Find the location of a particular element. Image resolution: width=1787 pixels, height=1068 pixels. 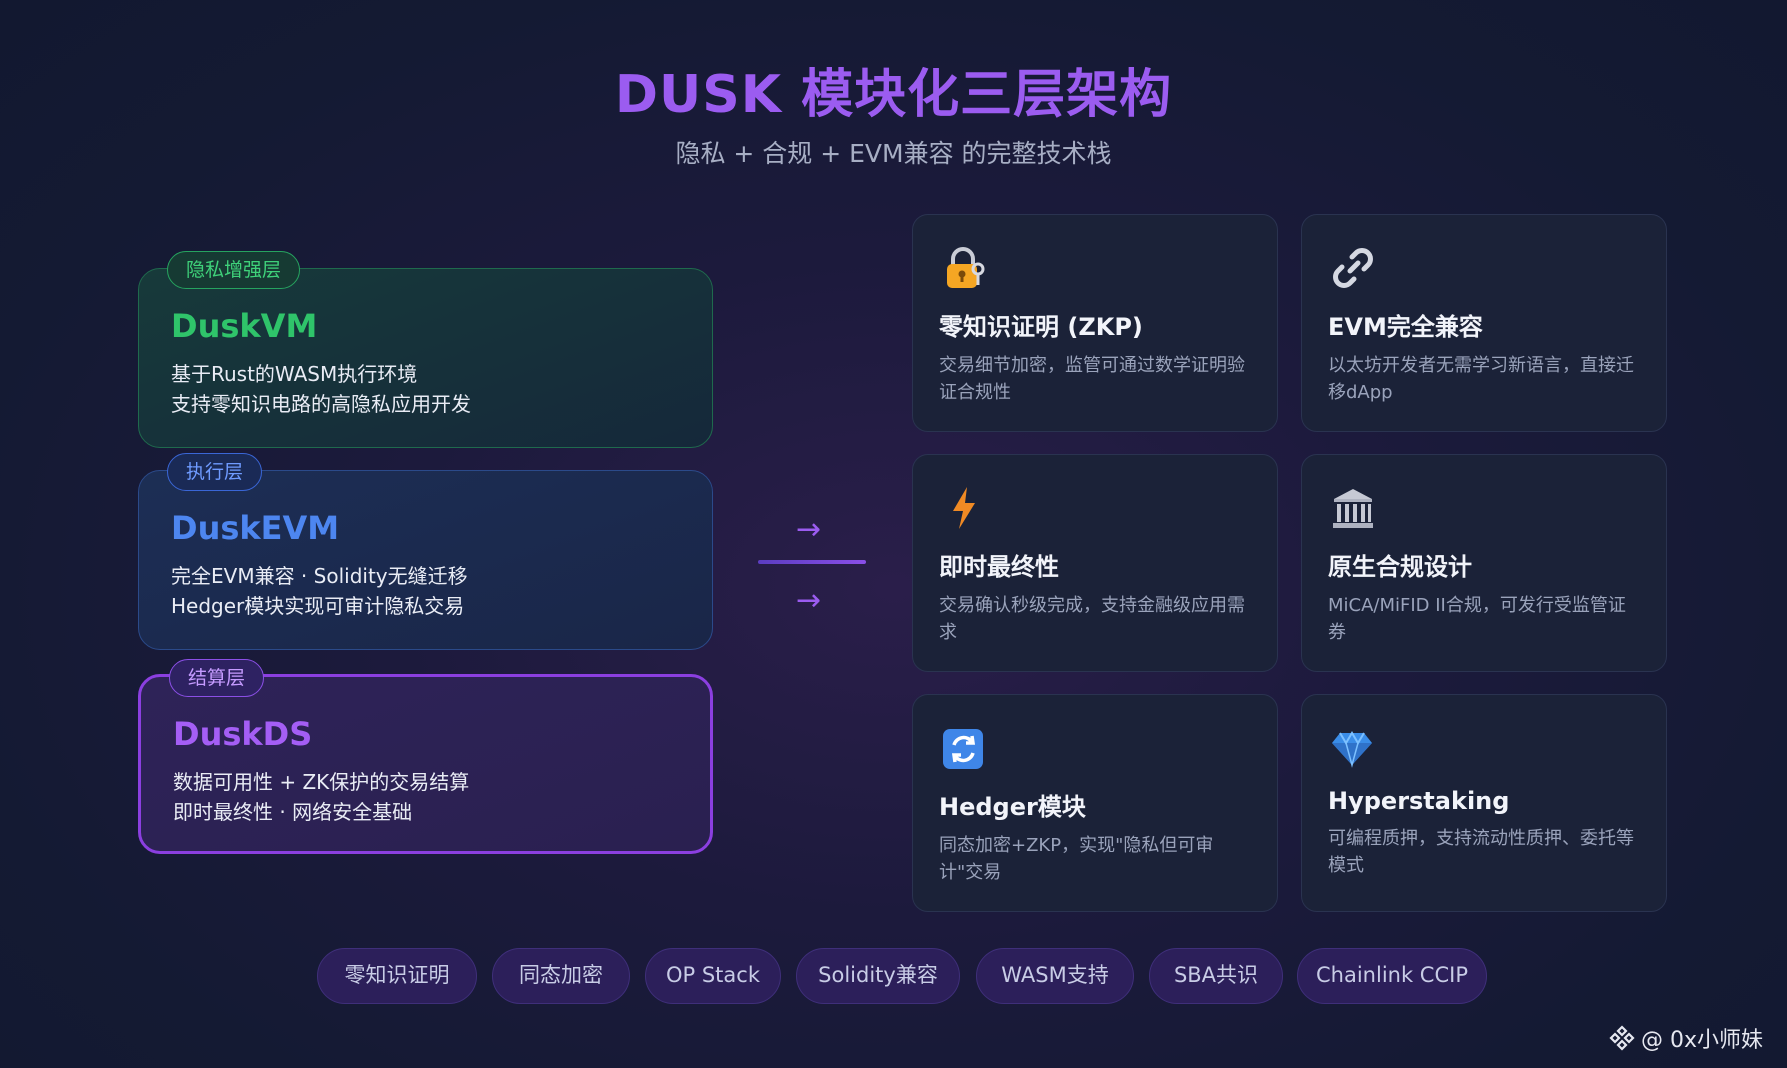

tech-tag: Chainlink CCIP is located at coordinates (1392, 976).